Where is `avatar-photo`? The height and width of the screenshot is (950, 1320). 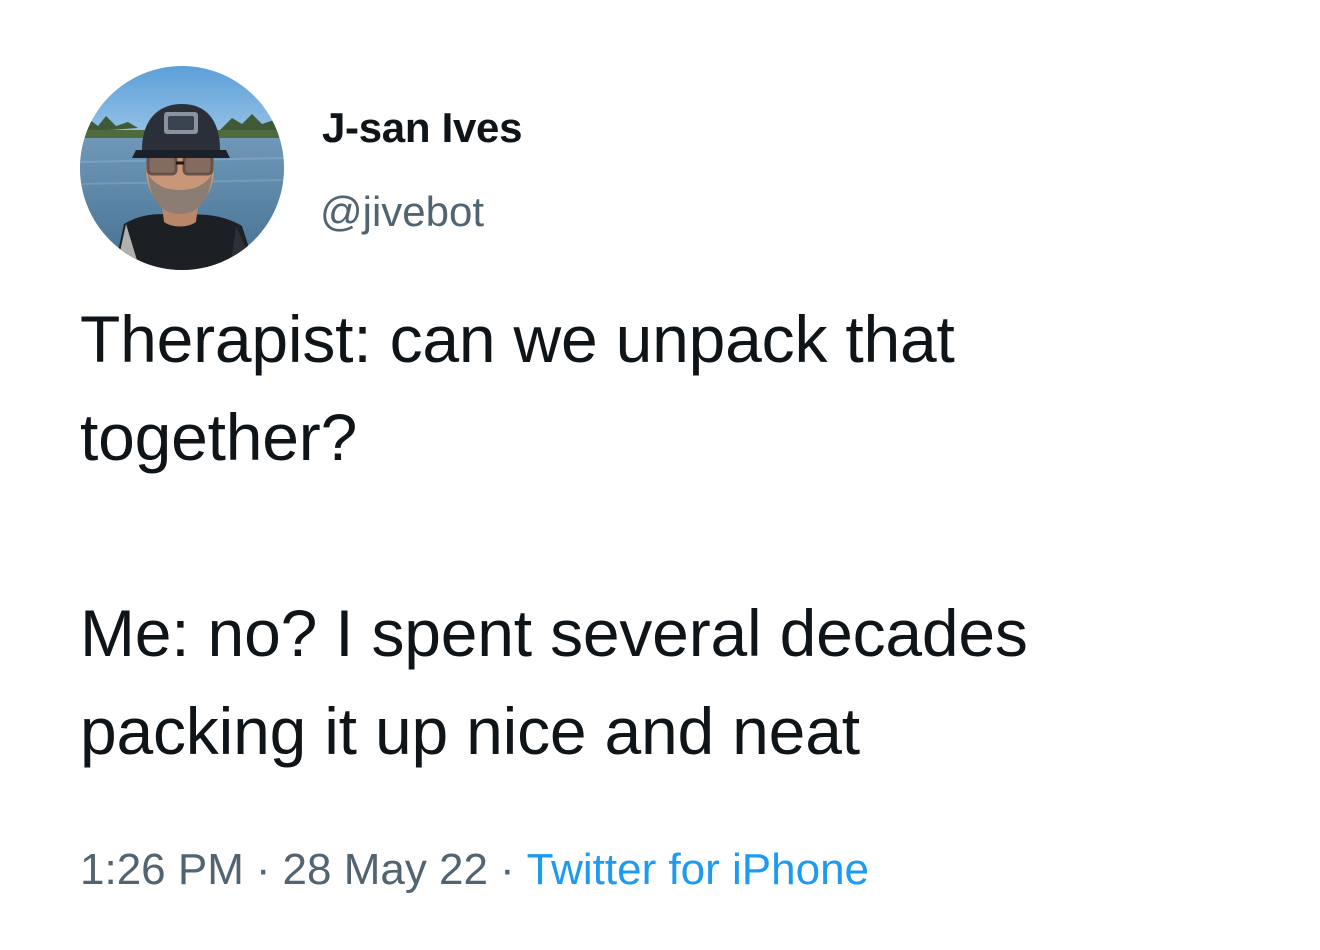
avatar-photo is located at coordinates (182, 168).